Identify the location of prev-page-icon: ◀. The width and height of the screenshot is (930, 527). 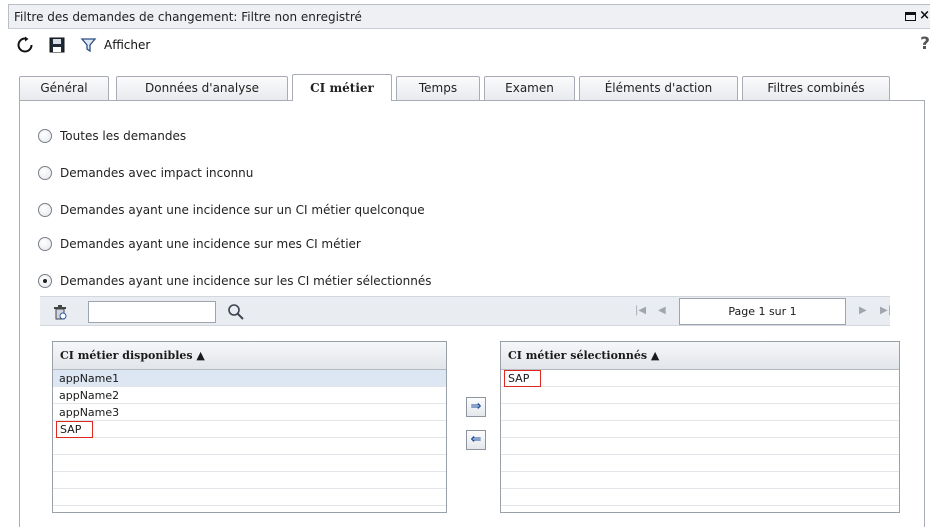
(662, 310).